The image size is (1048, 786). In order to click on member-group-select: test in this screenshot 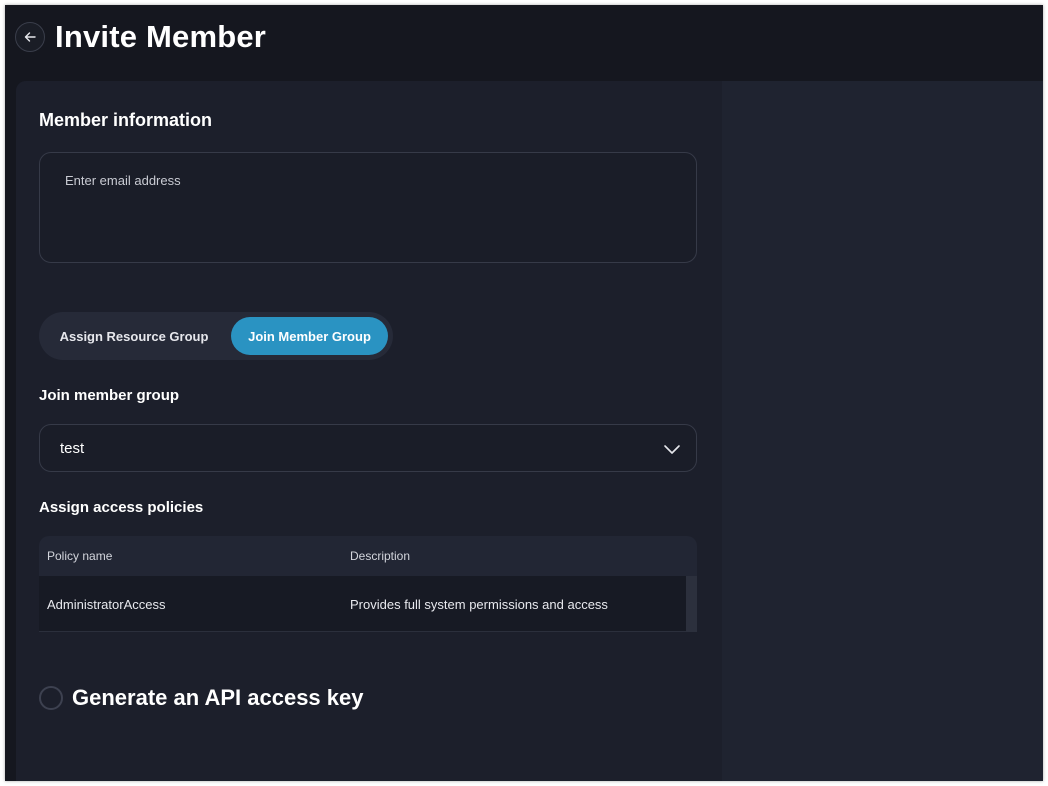, I will do `click(368, 448)`.